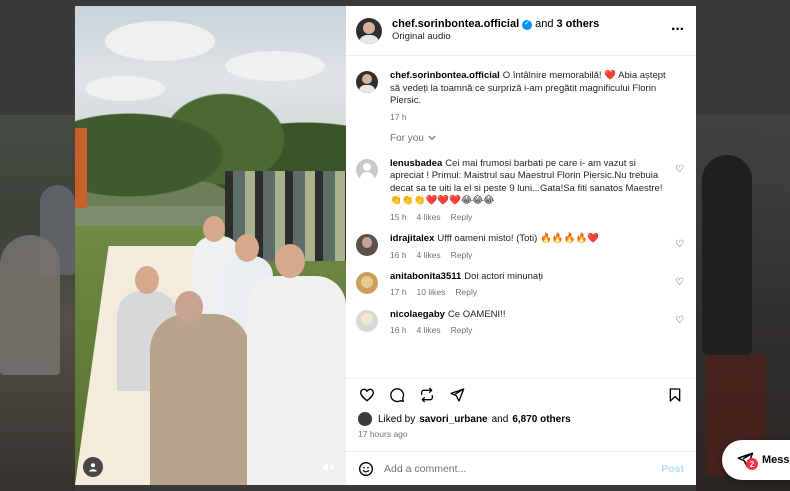 The image size is (790, 491). What do you see at coordinates (672, 469) in the screenshot?
I see `post-comment-button: Post` at bounding box center [672, 469].